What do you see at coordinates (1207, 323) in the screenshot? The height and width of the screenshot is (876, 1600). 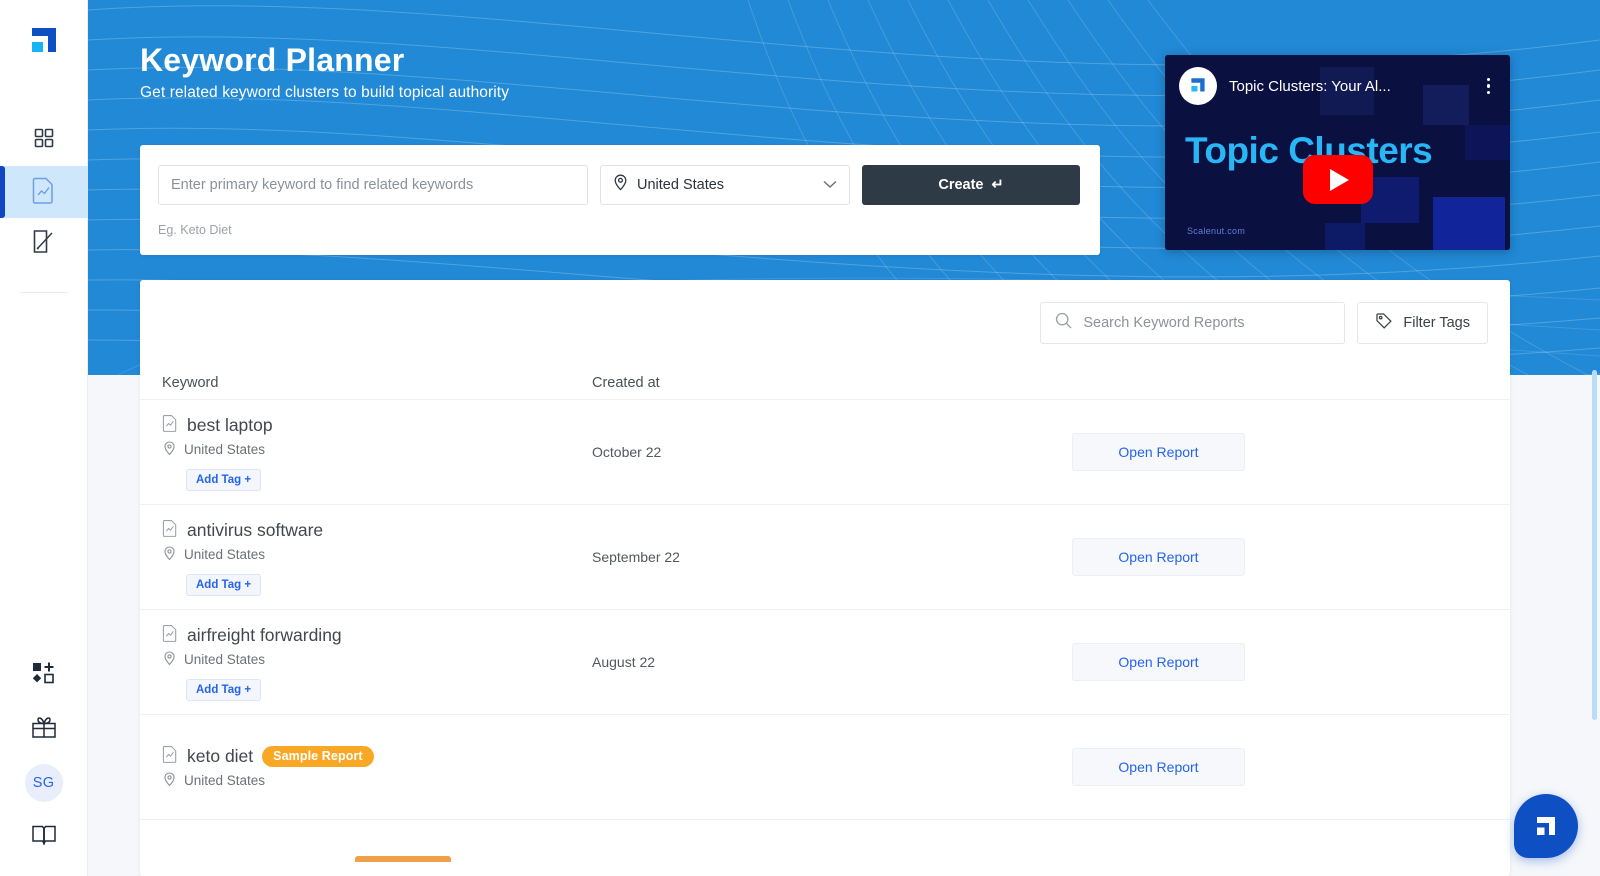 I see `search-reports-input` at bounding box center [1207, 323].